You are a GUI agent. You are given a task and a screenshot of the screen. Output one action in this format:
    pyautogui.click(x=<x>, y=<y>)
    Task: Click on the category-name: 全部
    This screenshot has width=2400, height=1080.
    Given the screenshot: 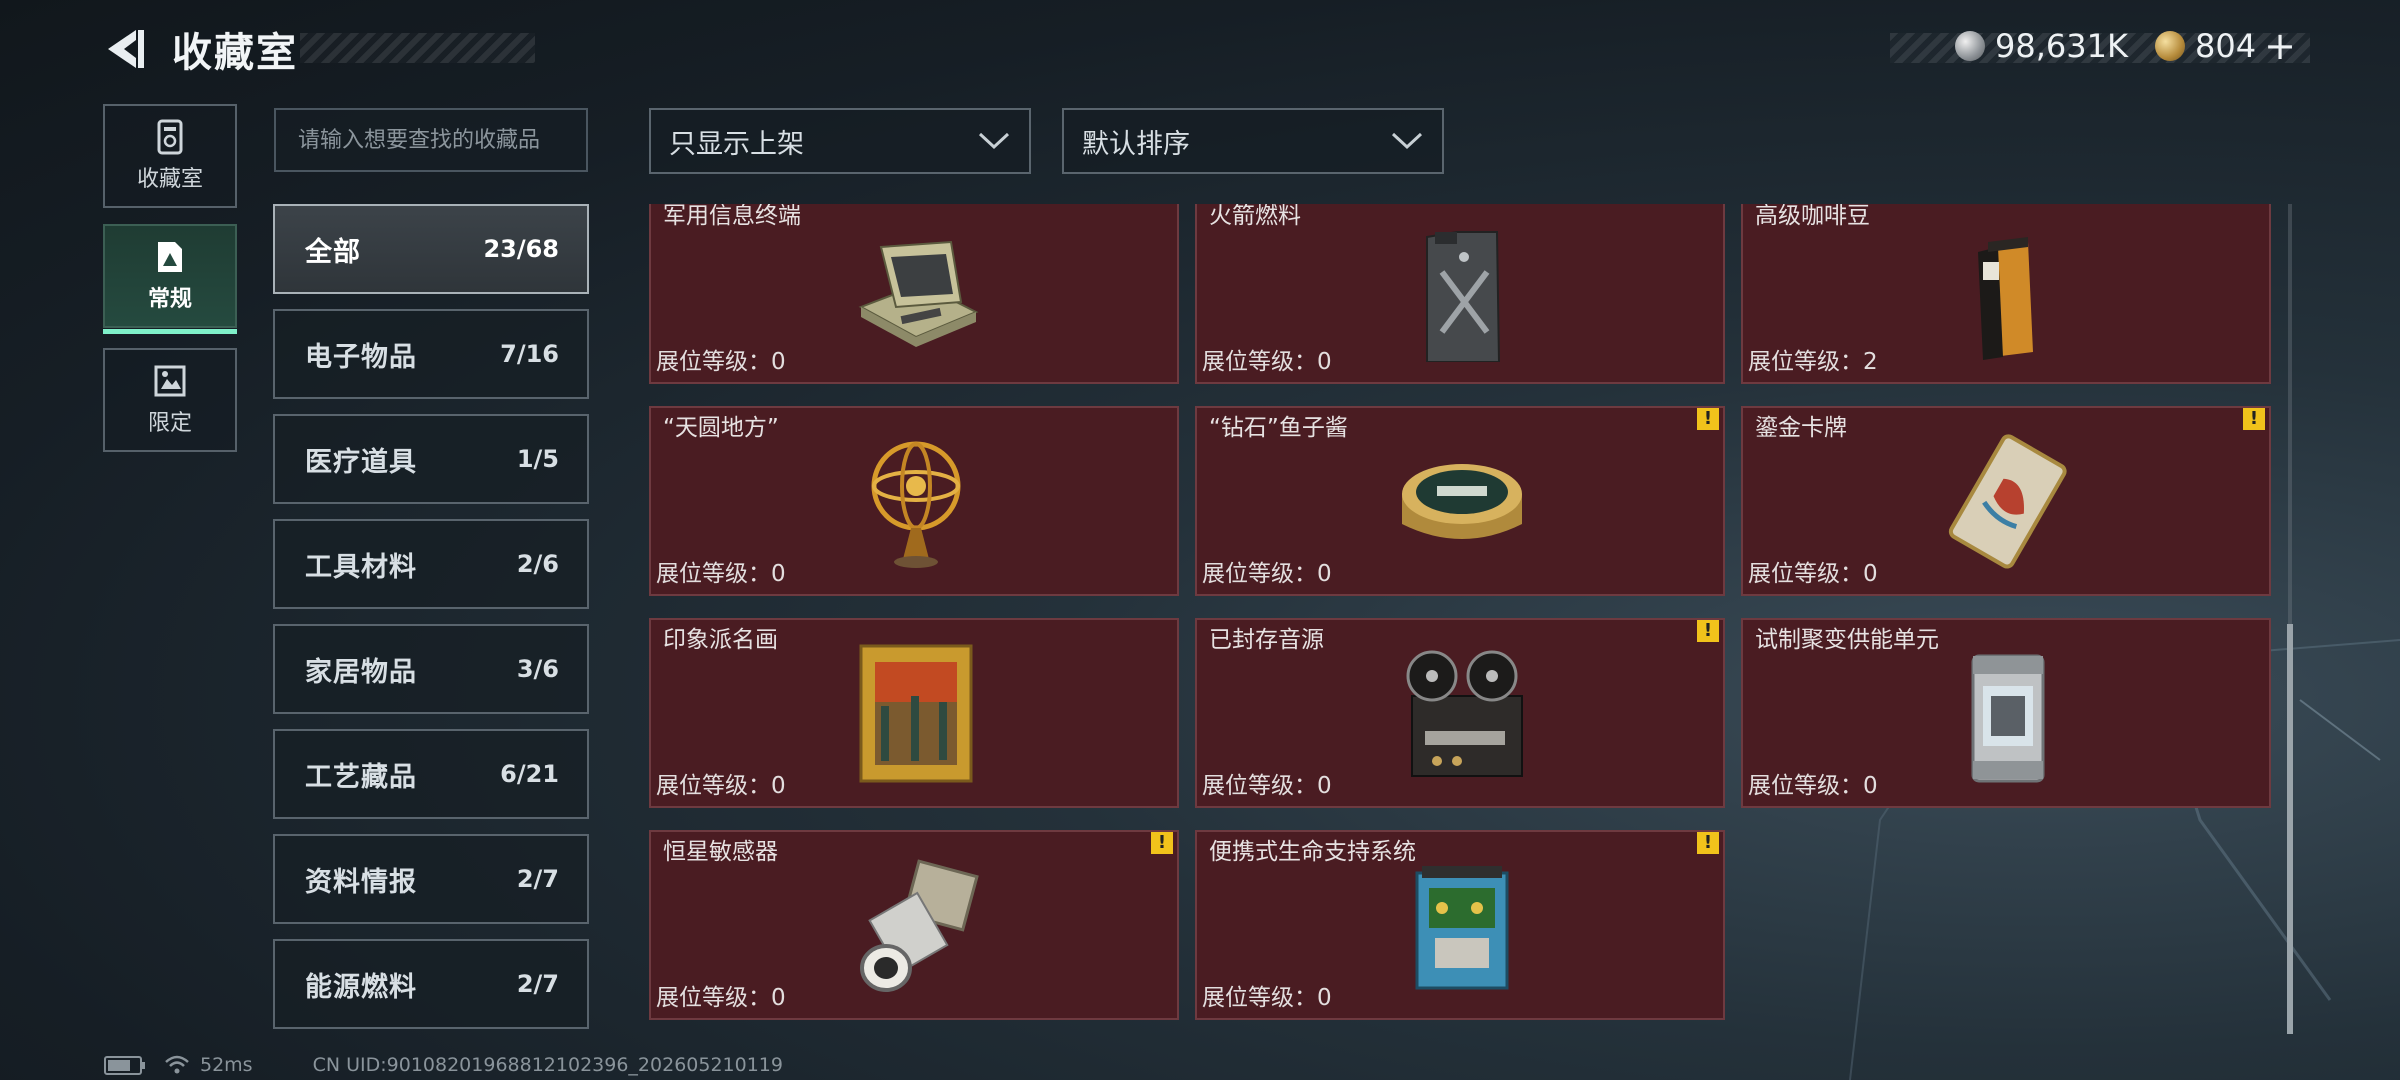 What is the action you would take?
    pyautogui.click(x=333, y=252)
    